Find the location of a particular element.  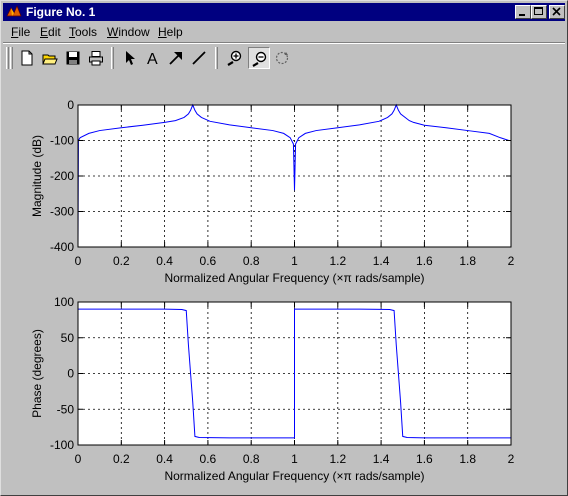

menu-help: Help is located at coordinates (170, 32).